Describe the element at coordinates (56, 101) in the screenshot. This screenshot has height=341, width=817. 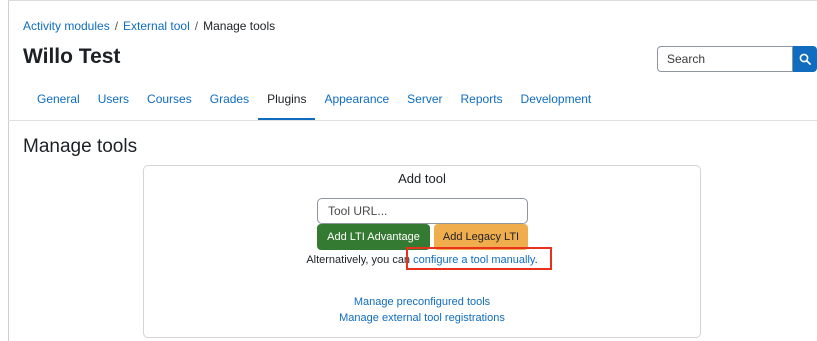
I see `tab-general: General` at that location.